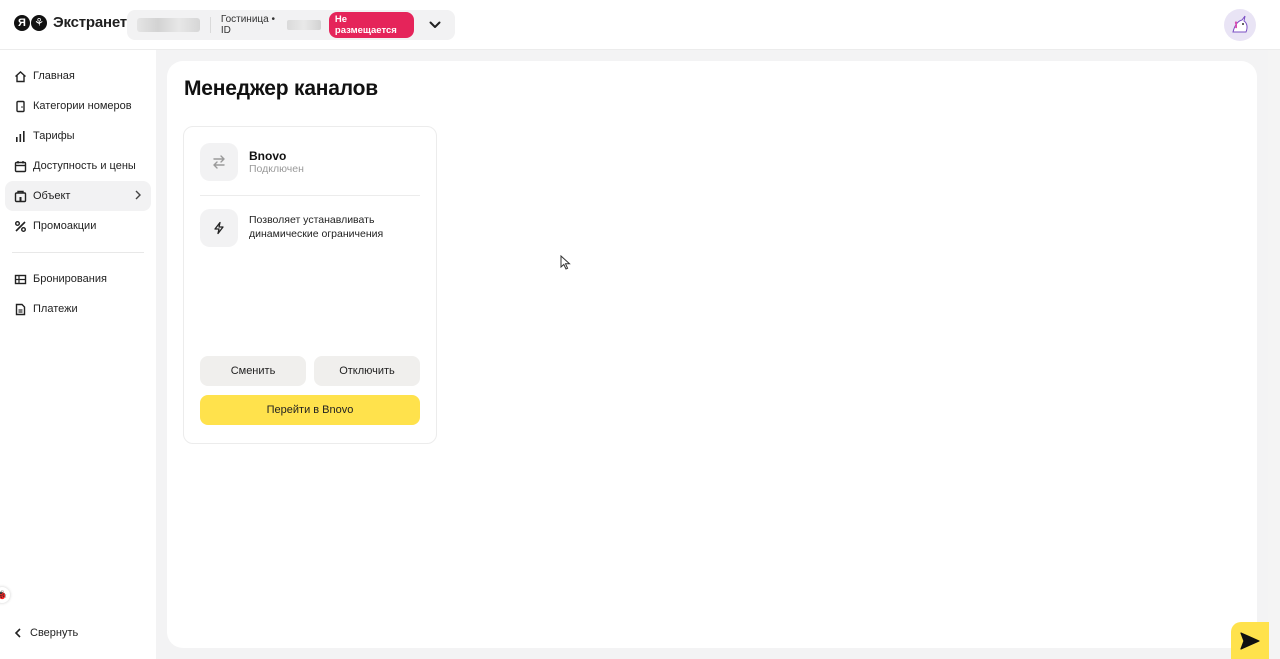 This screenshot has width=1280, height=659. I want to click on table-icon, so click(20, 279).